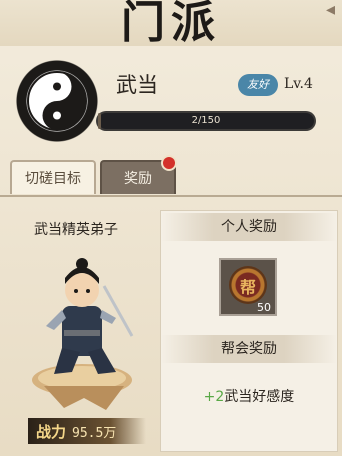 This screenshot has height=456, width=342. Describe the element at coordinates (84, 335) in the screenshot. I see `elite-disciple-character` at that location.